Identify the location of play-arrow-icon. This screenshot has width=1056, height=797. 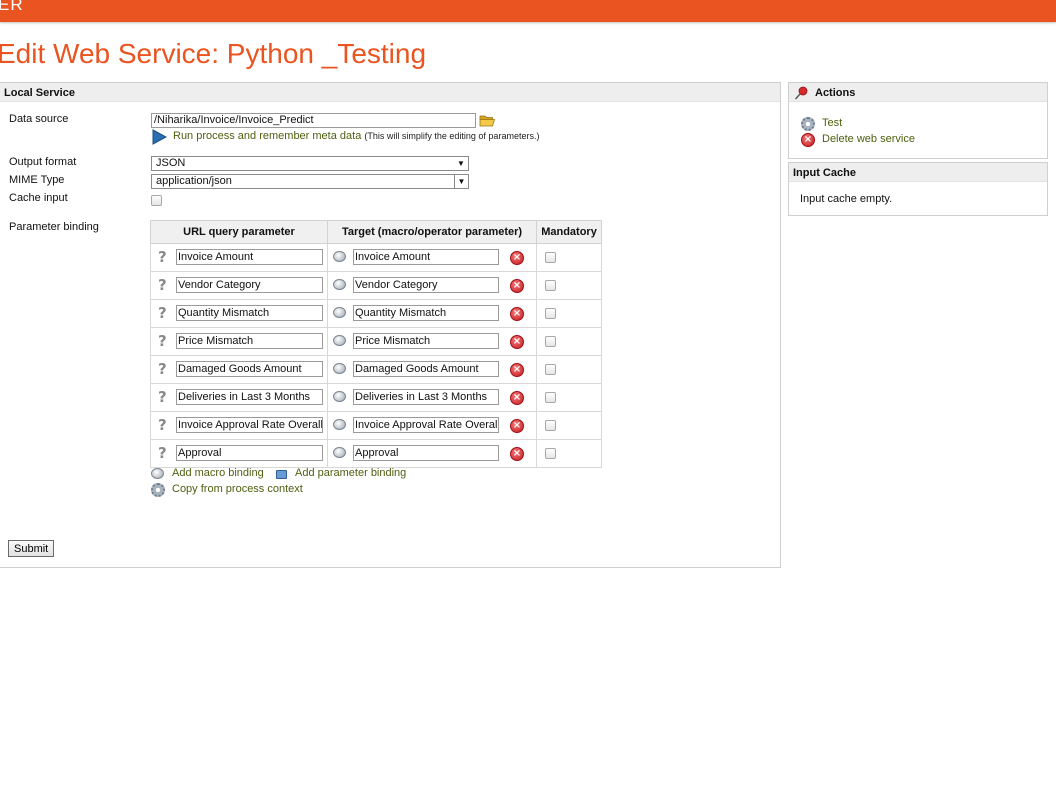
(159, 137).